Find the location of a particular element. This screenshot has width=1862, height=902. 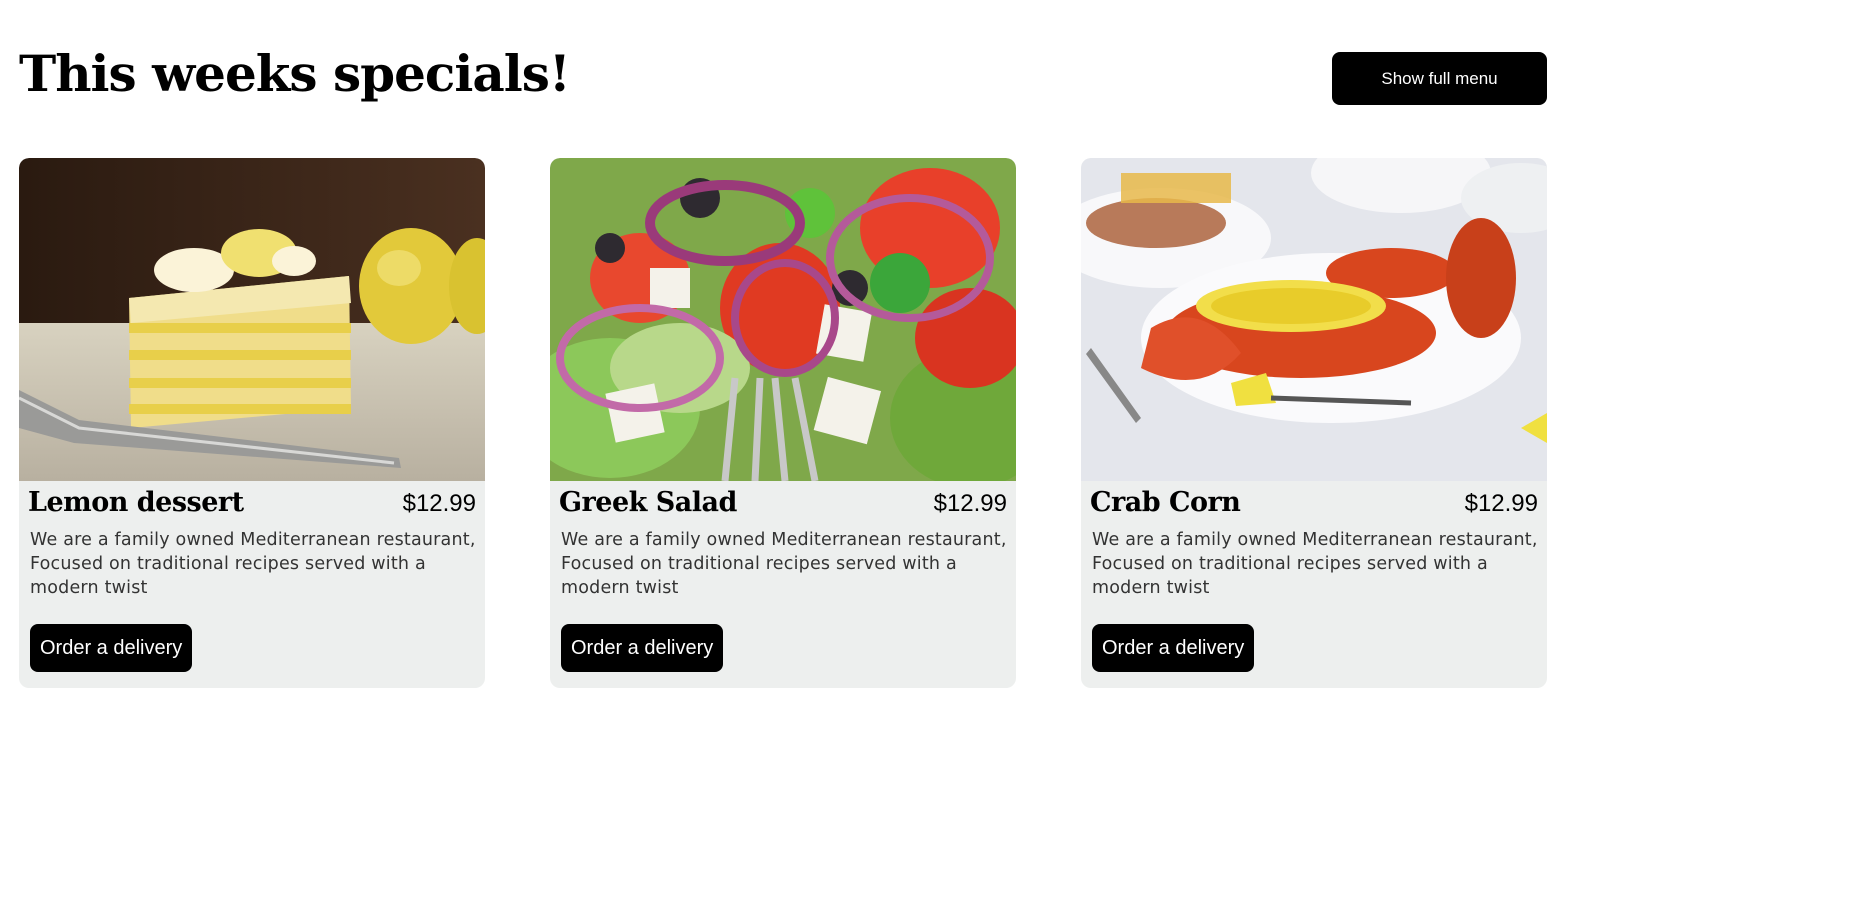

special-name: Lemon dessert is located at coordinates (136, 502).